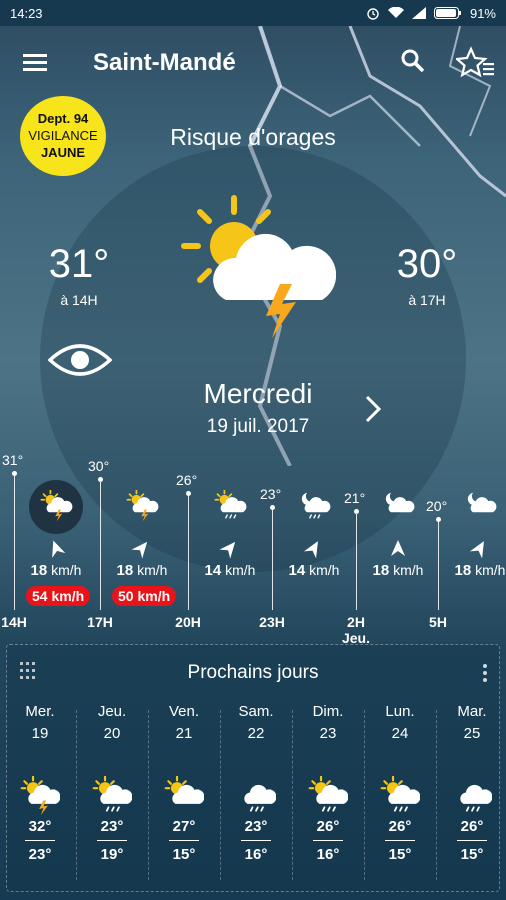 This screenshot has width=506, height=900. I want to click on battery-level: 91%, so click(482, 13).